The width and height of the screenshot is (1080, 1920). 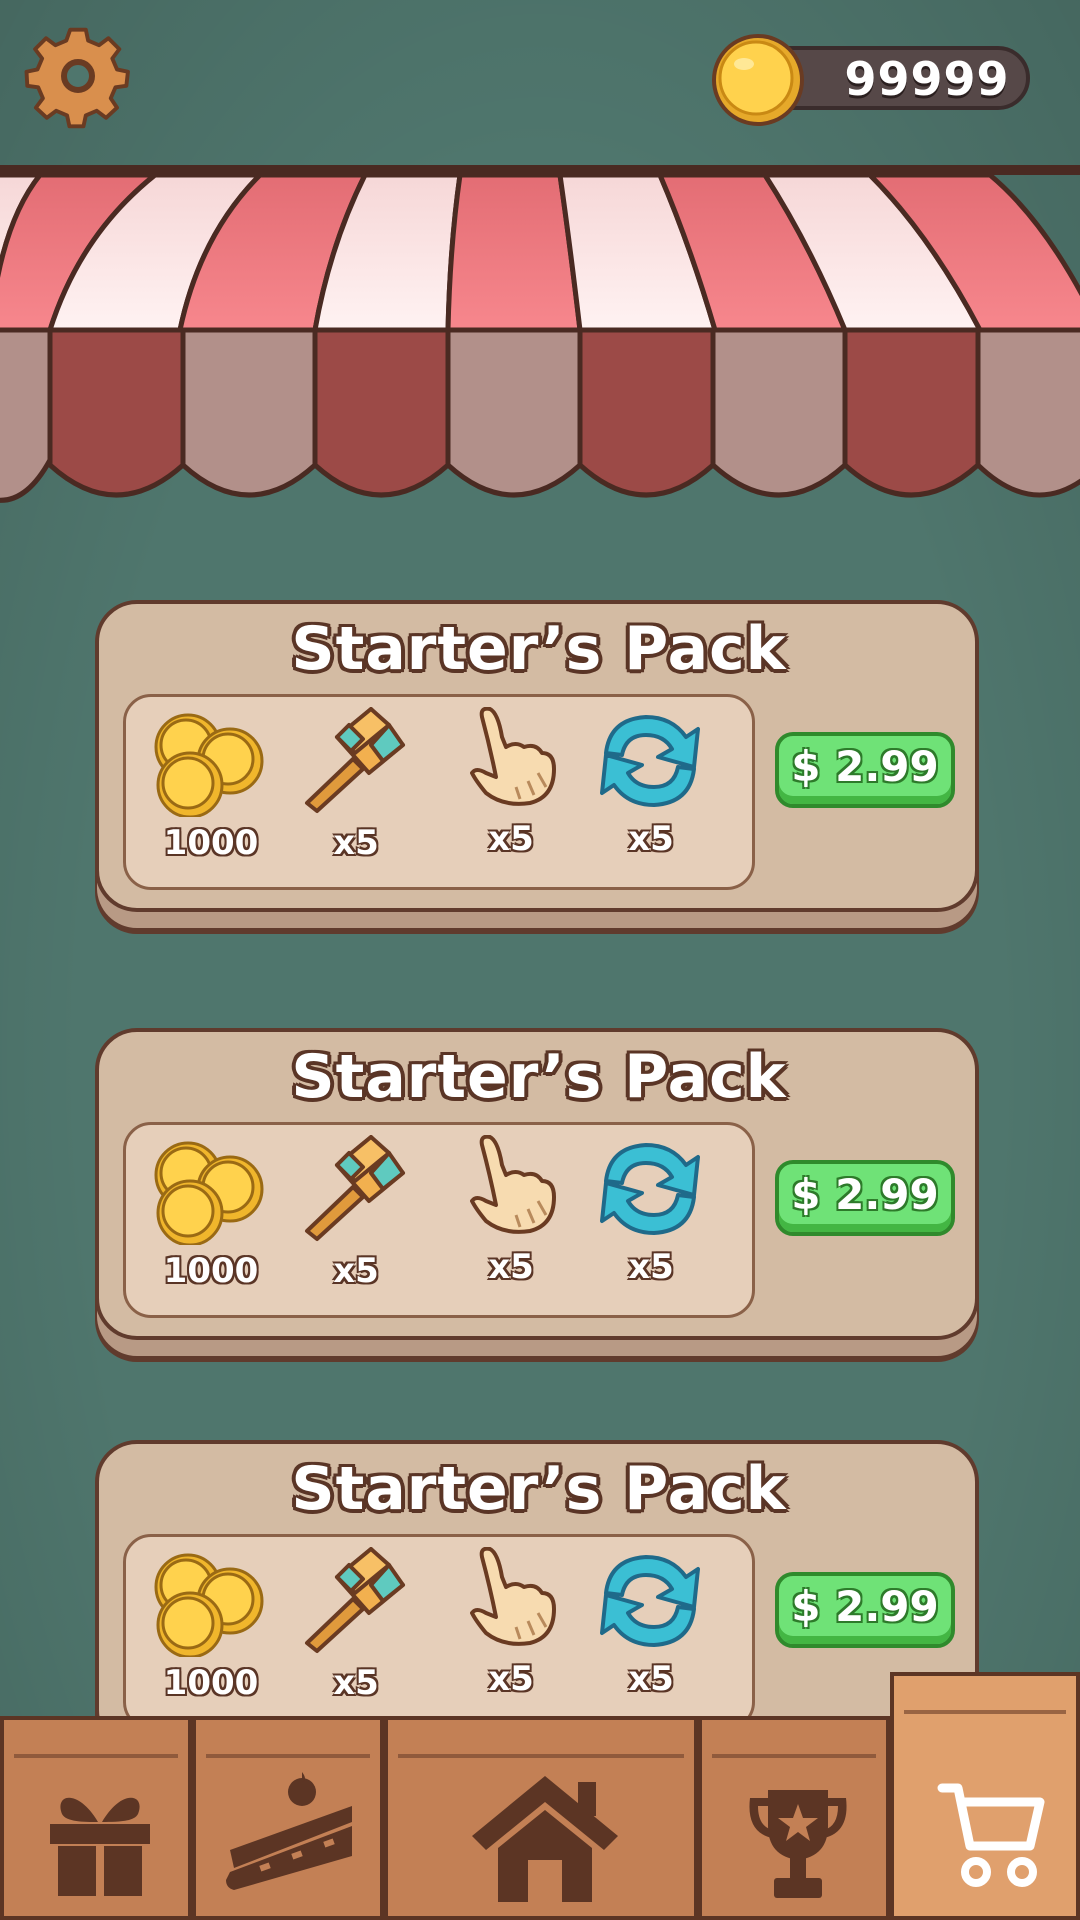 What do you see at coordinates (758, 80) in the screenshot?
I see `coin-icon` at bounding box center [758, 80].